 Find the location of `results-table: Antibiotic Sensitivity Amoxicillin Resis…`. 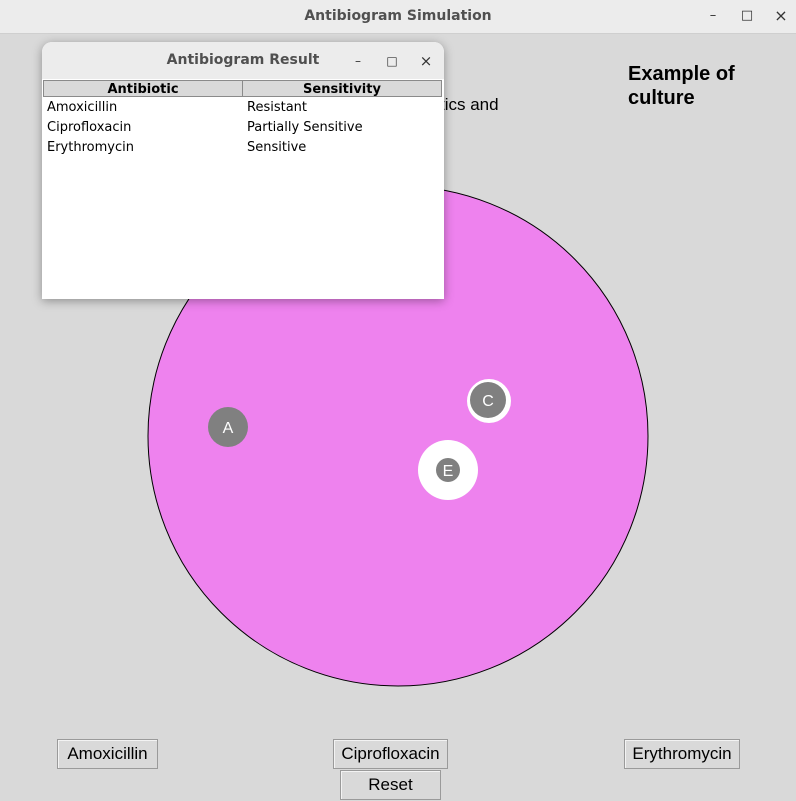

results-table: Antibiotic Sensitivity Amoxicillin Resis… is located at coordinates (243, 189).